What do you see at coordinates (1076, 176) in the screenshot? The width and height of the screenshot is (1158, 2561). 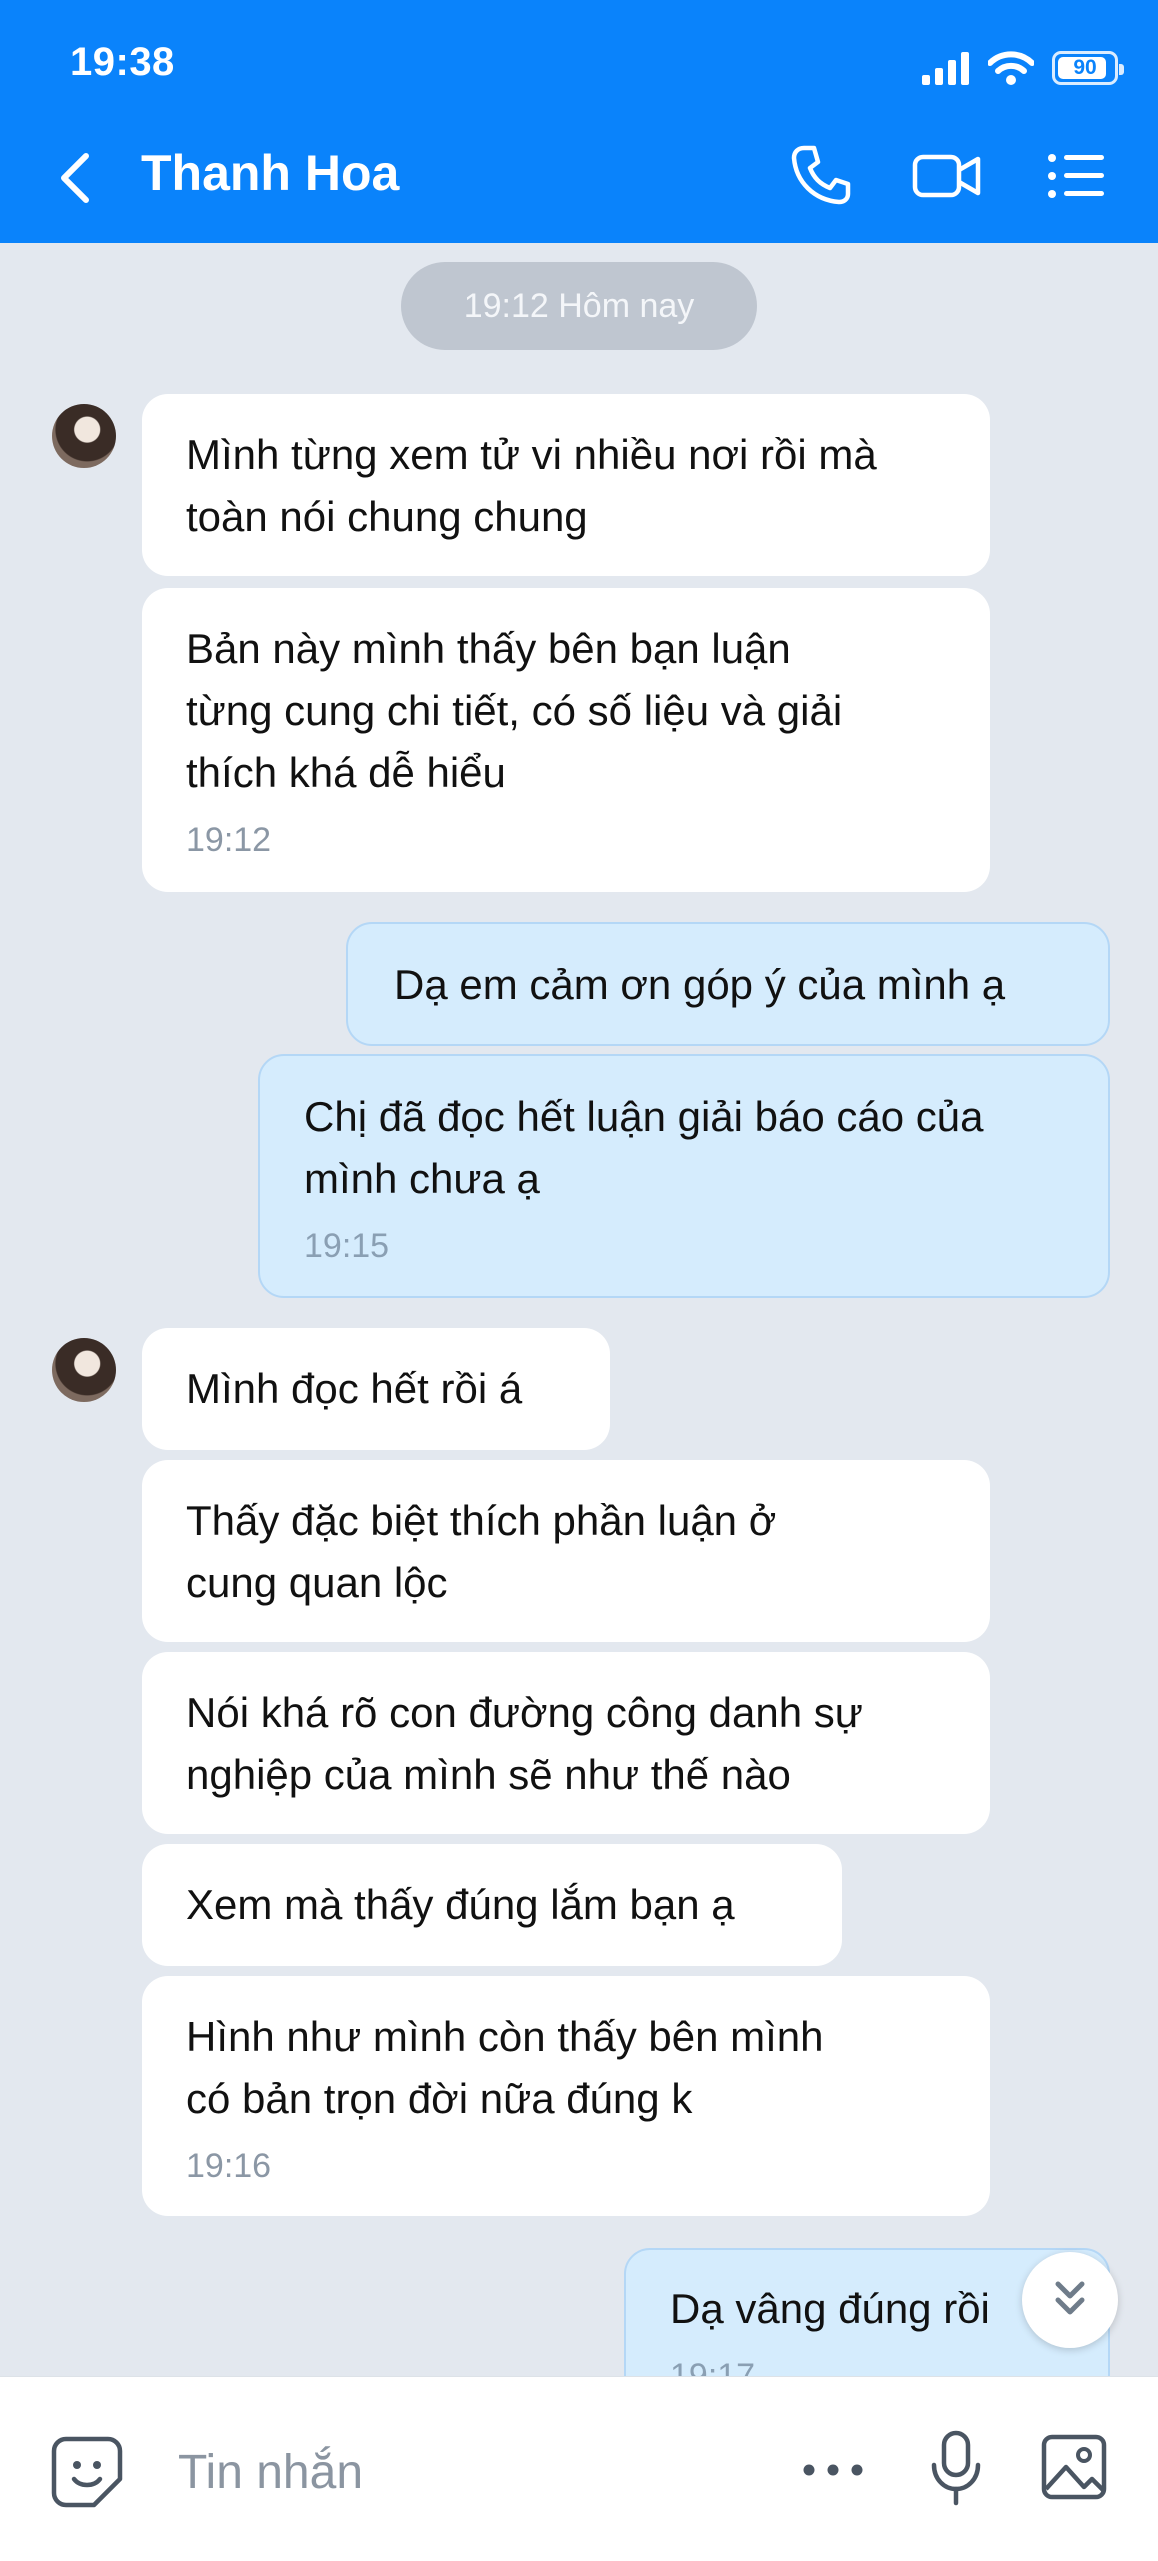 I see `list-menu-icon` at bounding box center [1076, 176].